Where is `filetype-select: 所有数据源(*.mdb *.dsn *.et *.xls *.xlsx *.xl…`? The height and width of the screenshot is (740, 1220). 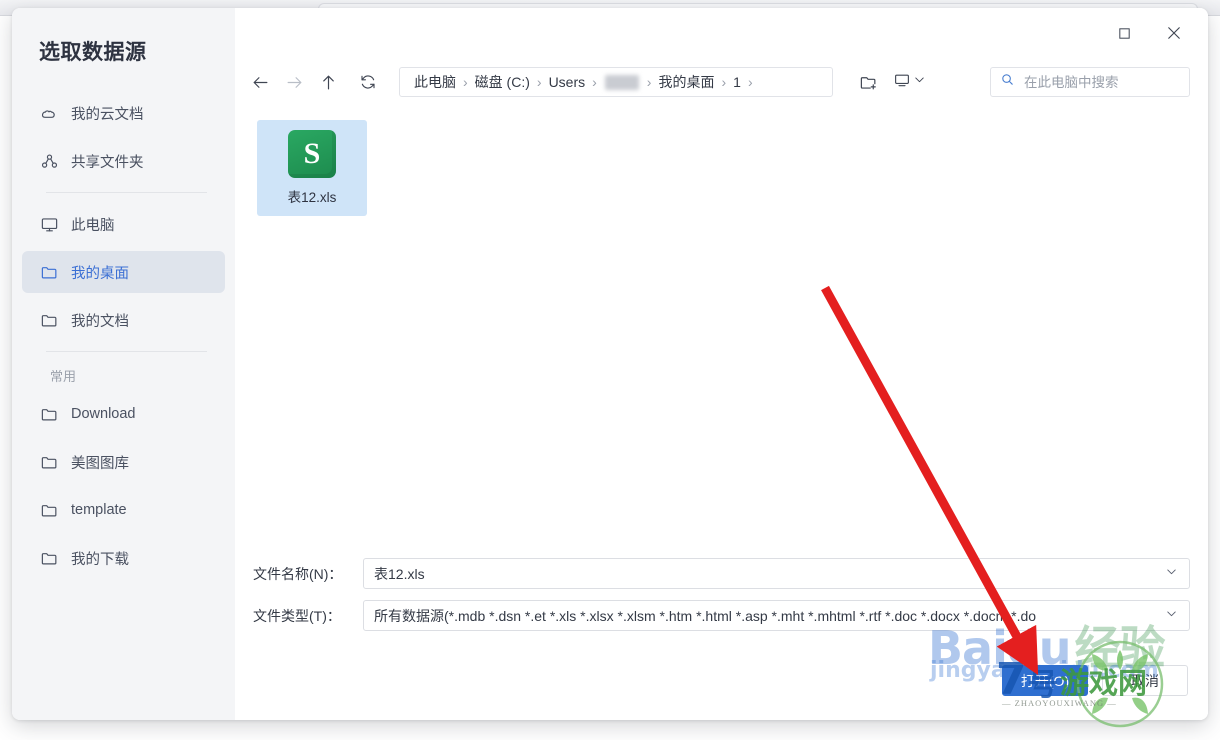
filetype-select: 所有数据源(*.mdb *.dsn *.et *.xls *.xlsx *.xl… is located at coordinates (776, 615).